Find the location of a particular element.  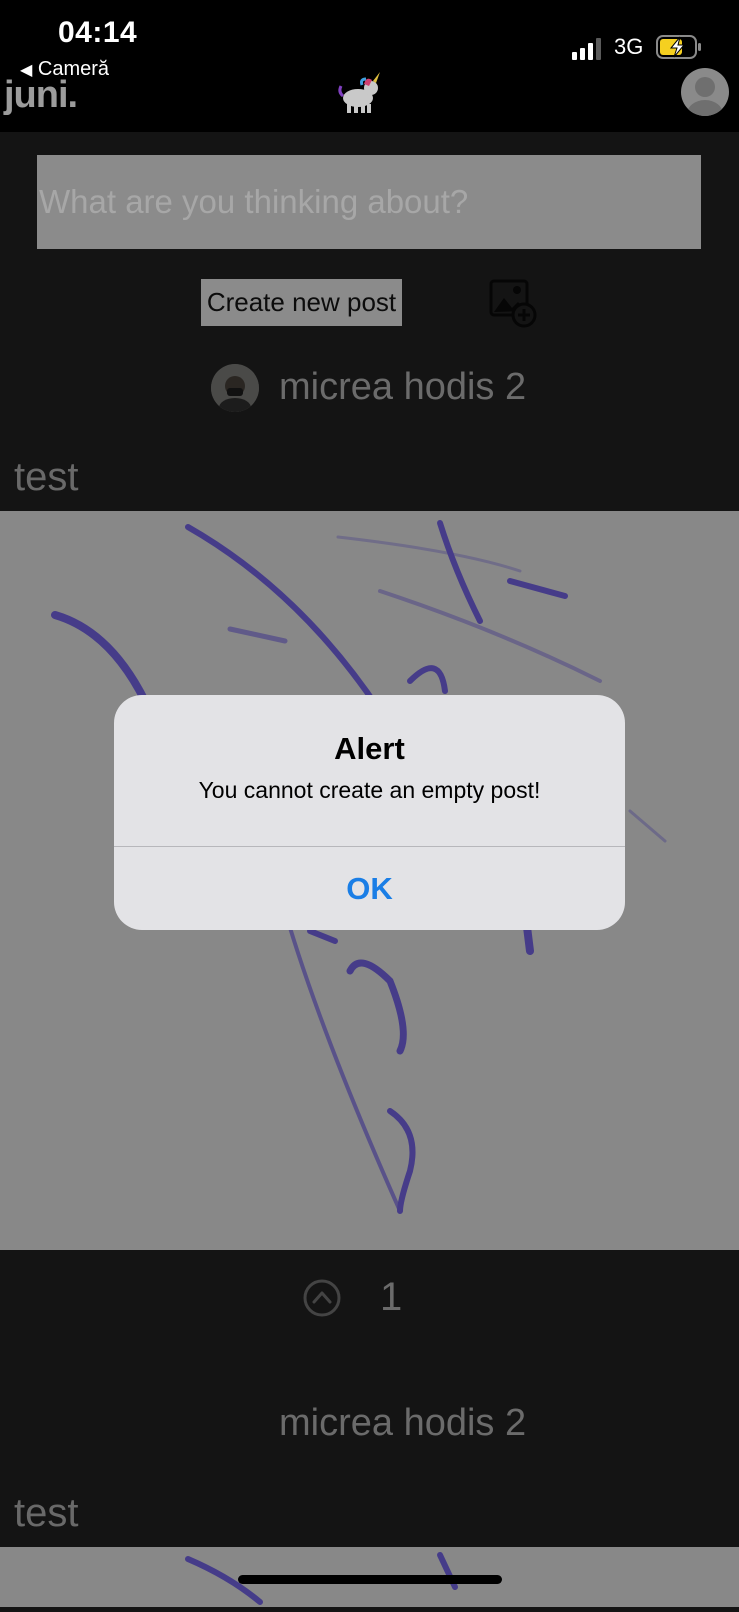

alert-message: You cannot create an empty post! is located at coordinates (369, 790).